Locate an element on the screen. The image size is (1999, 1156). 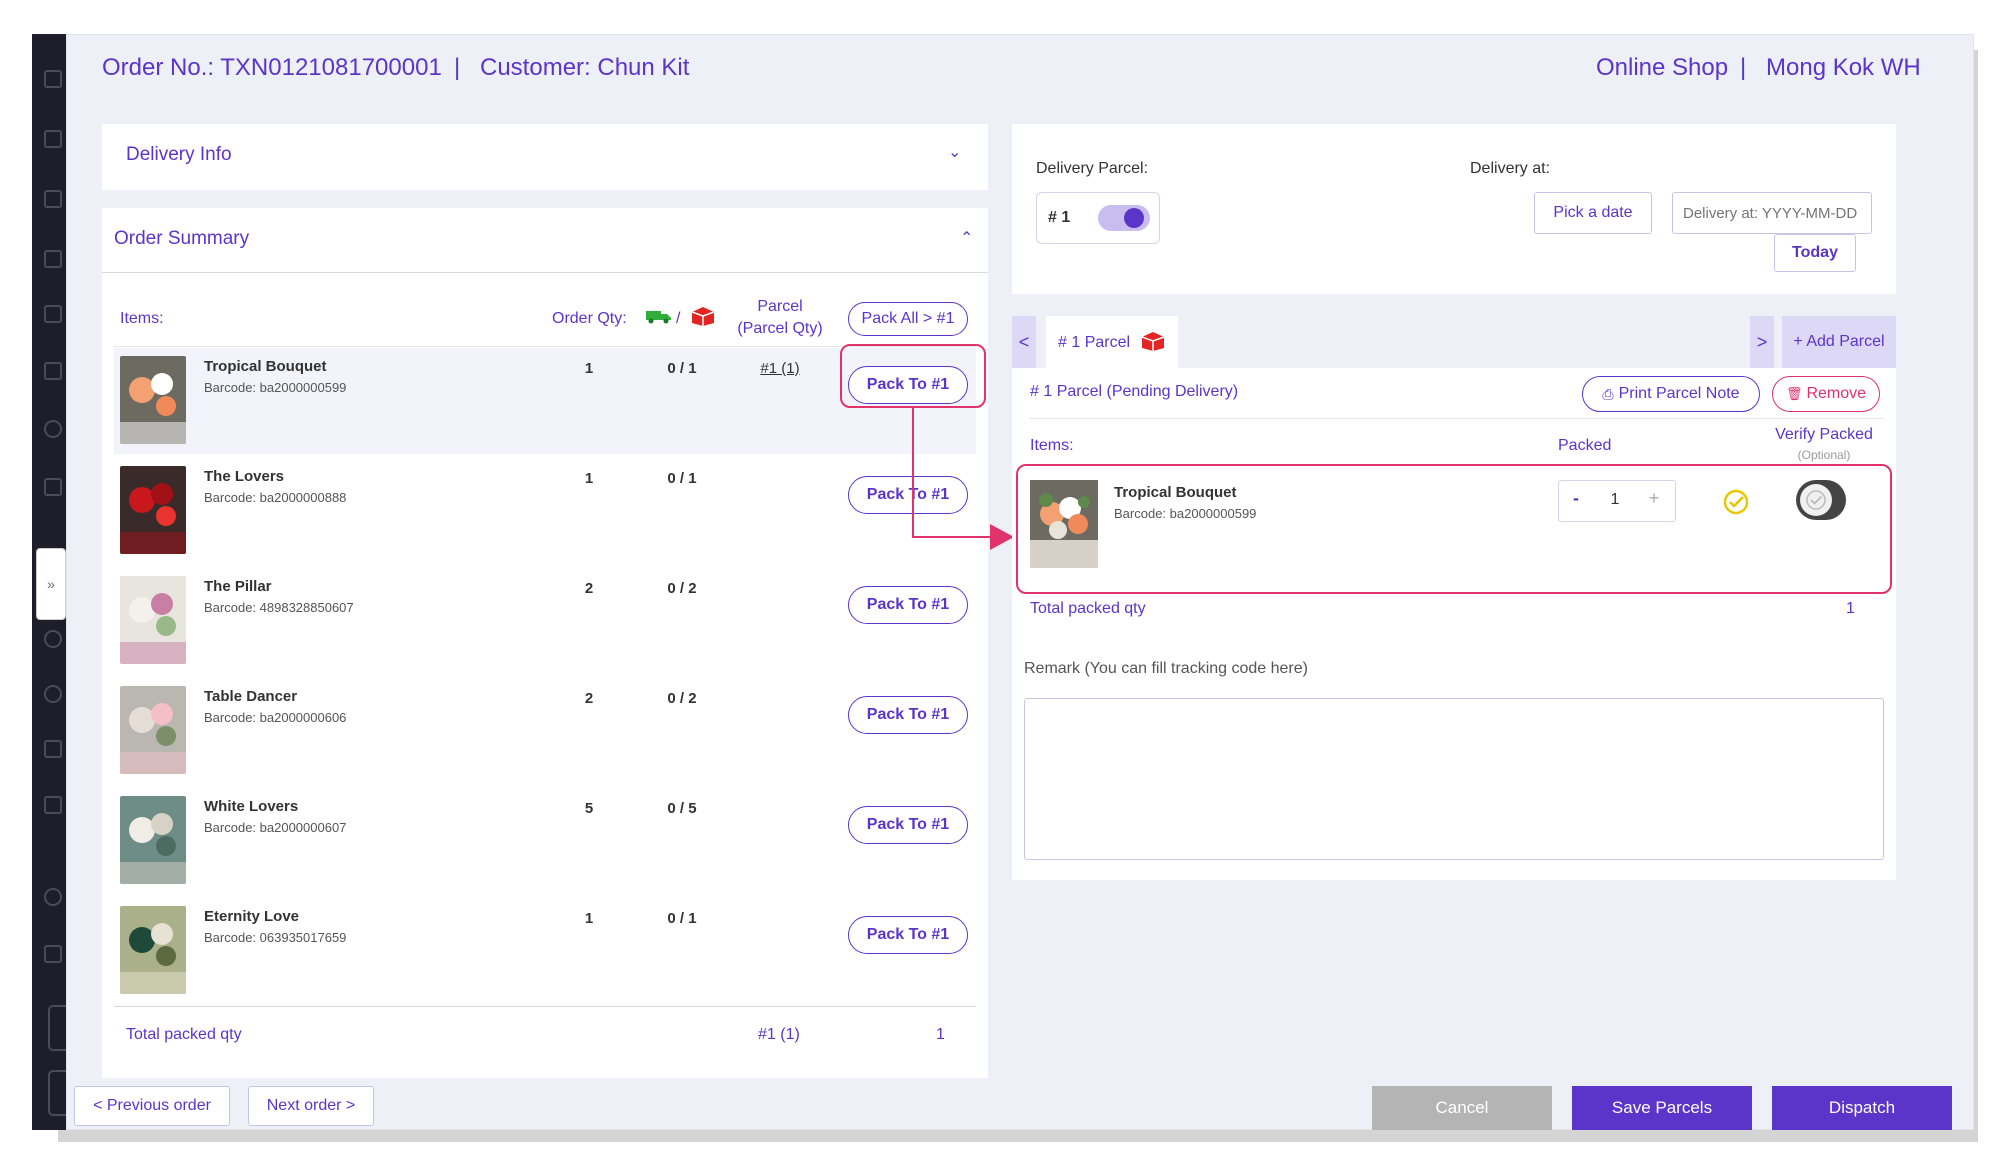
chevron-up-icon: ⌃ is located at coordinates (966, 238).